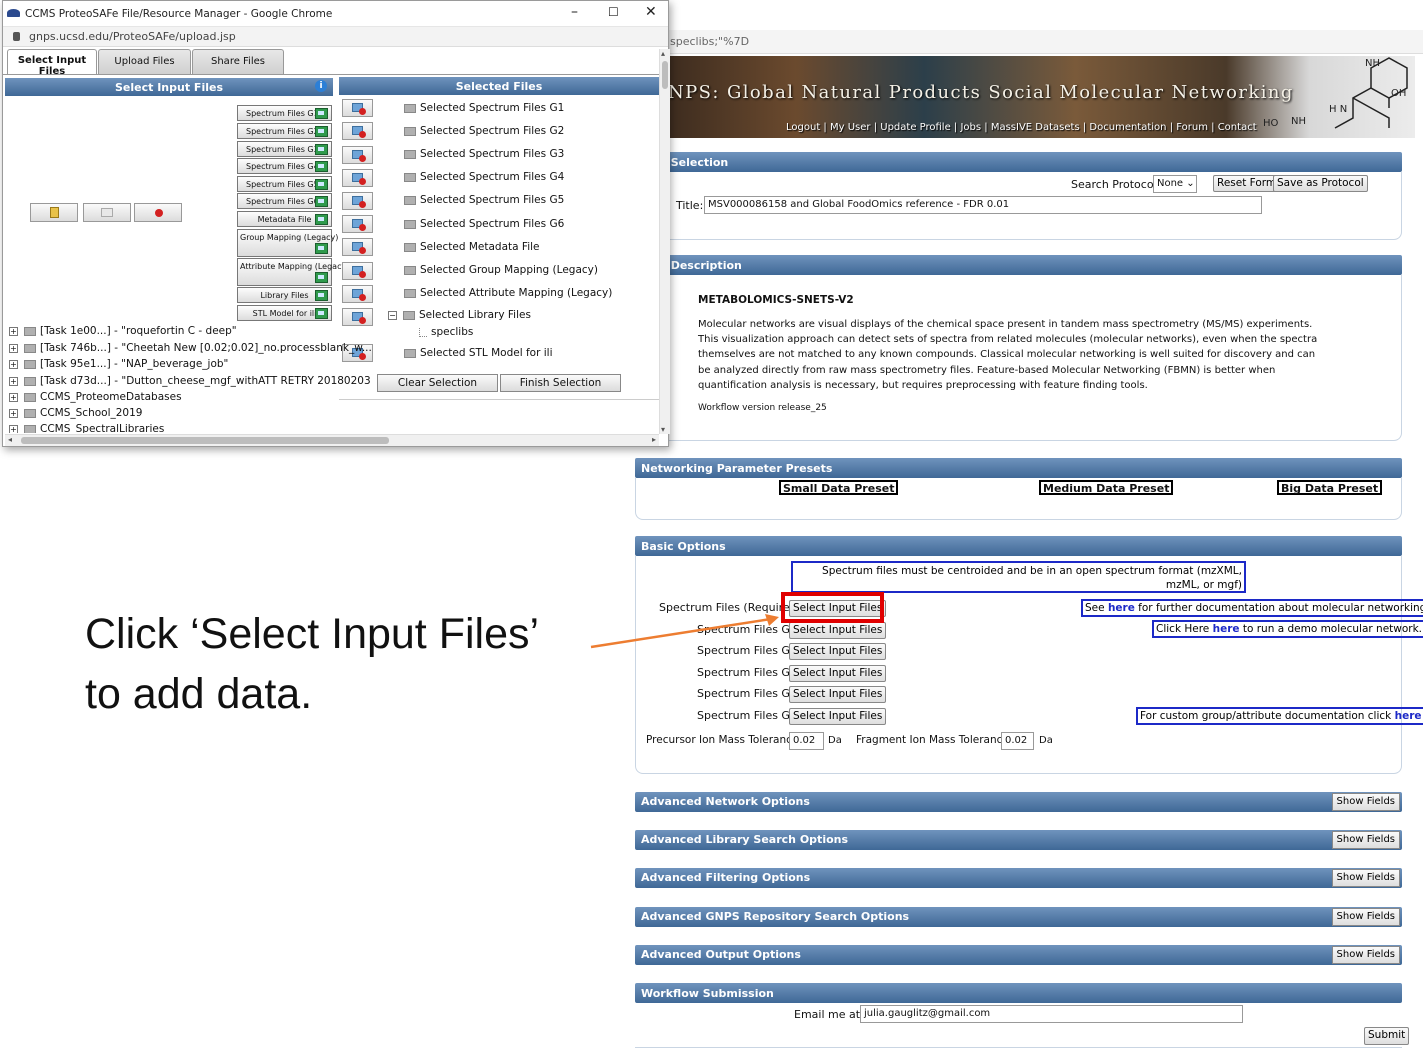 Image resolution: width=1423 pixels, height=1059 pixels. Describe the element at coordinates (1018, 802) in the screenshot. I see `advanced-network-options-header: Advanced Network Options Show Fields` at that location.